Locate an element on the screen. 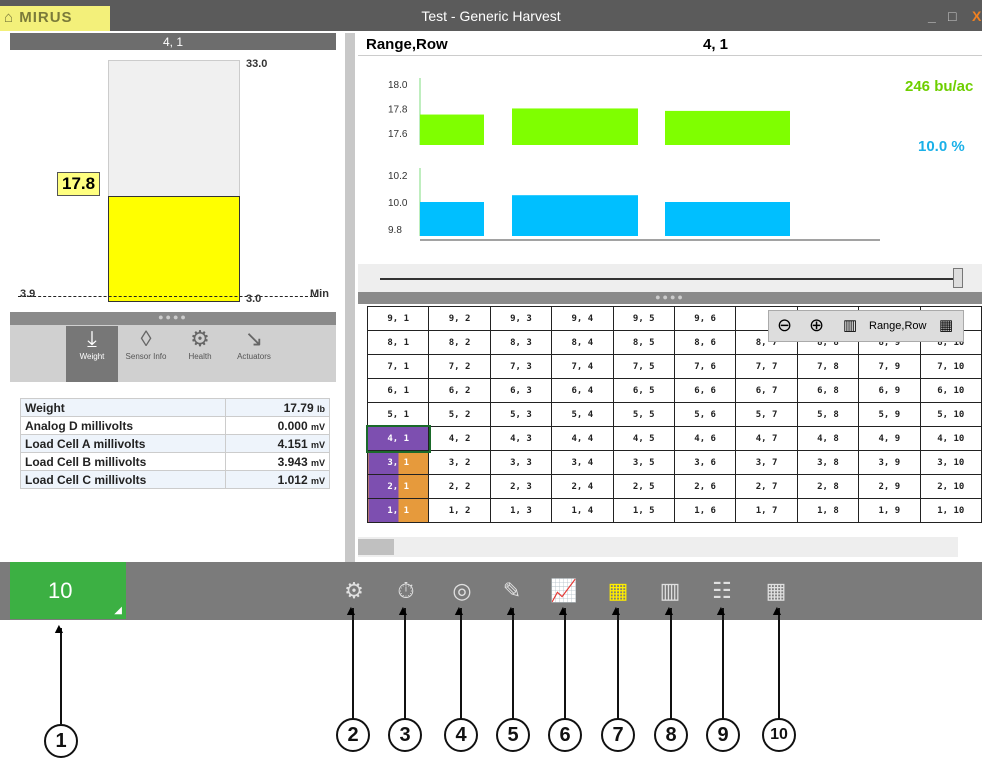 The width and height of the screenshot is (982, 761). vertical-splitter is located at coordinates (350, 298).